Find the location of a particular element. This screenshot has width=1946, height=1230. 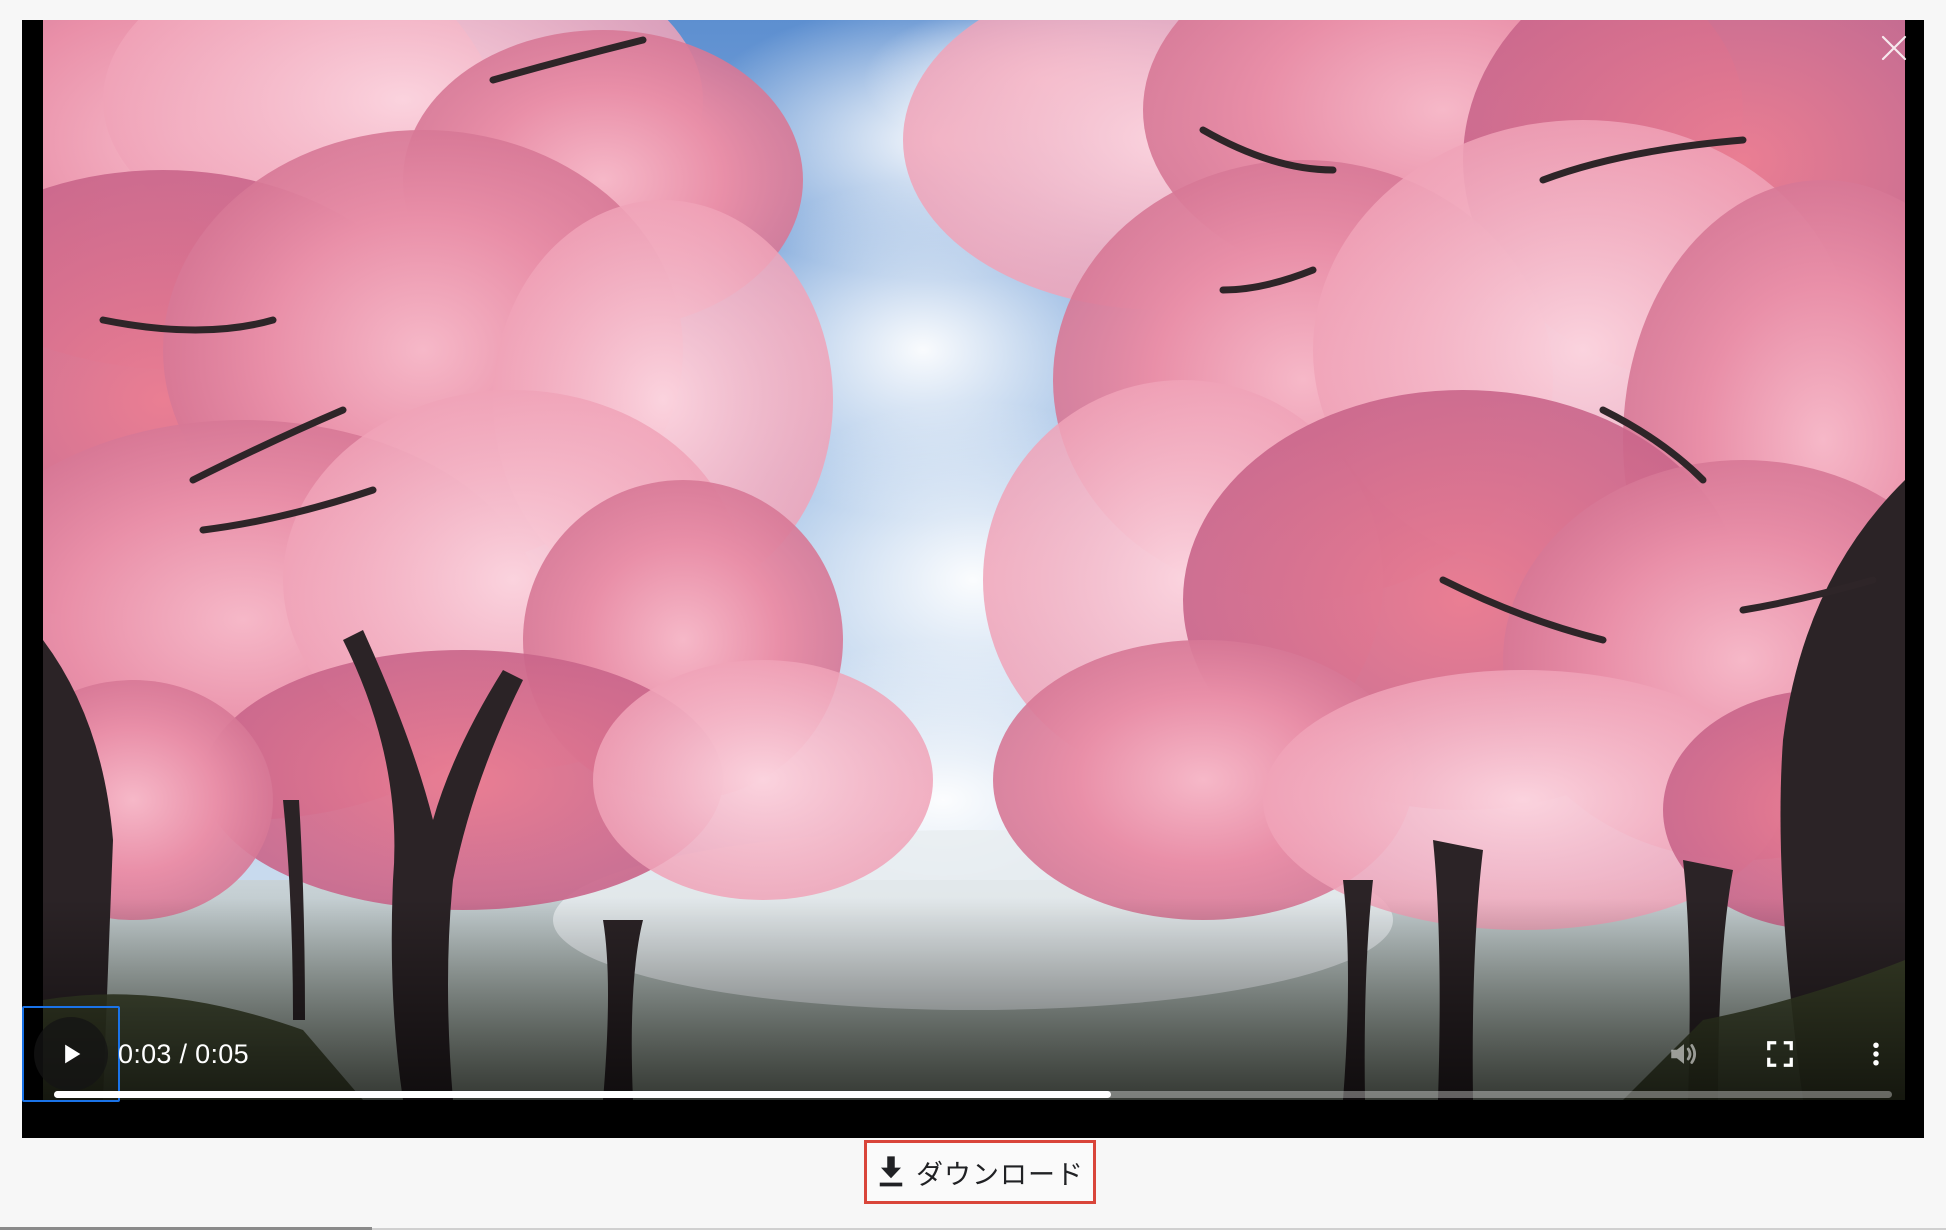

progress-bar-fill is located at coordinates (582, 1094).